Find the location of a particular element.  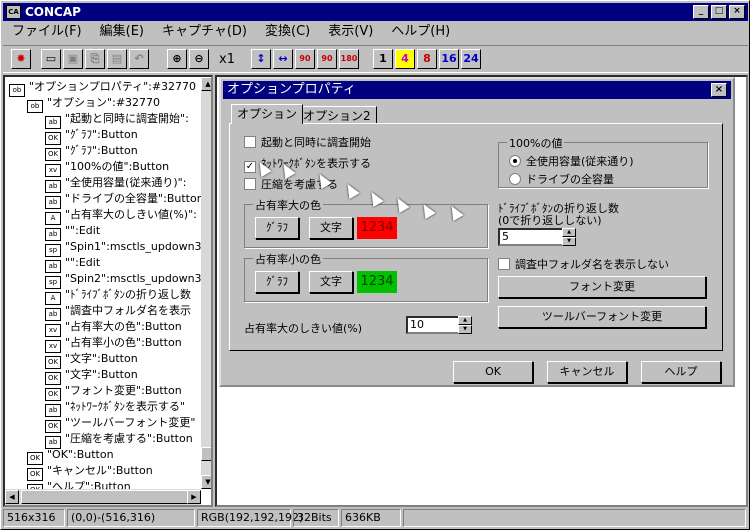

maximize-button: □ is located at coordinates (719, 12).